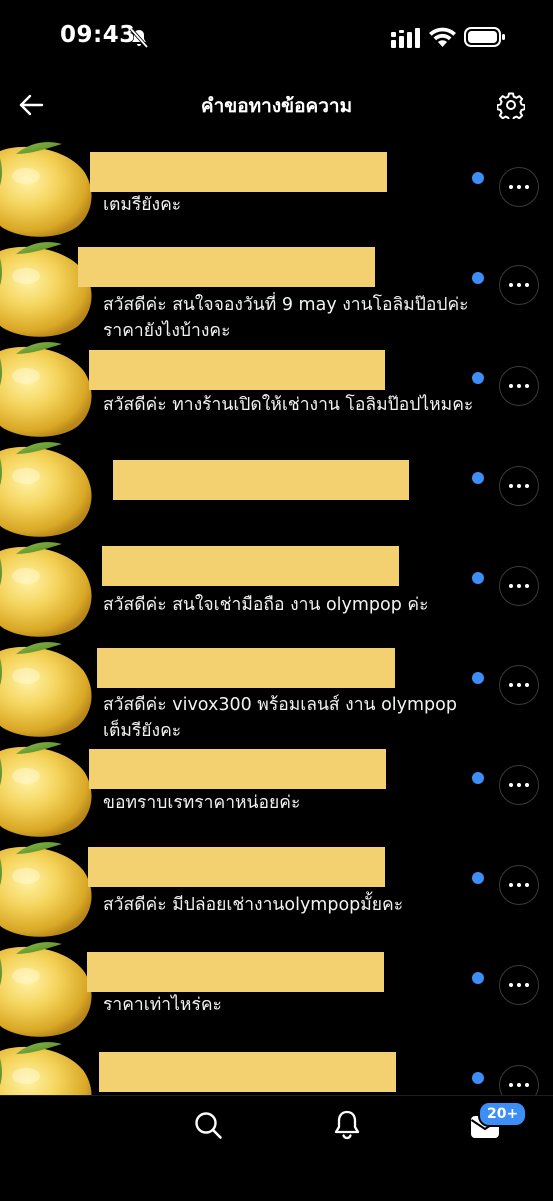 This screenshot has width=553, height=1201. Describe the element at coordinates (202, 803) in the screenshot. I see `message-preview: ขอทราบเรทราคาหน่อยค่ะ` at that location.